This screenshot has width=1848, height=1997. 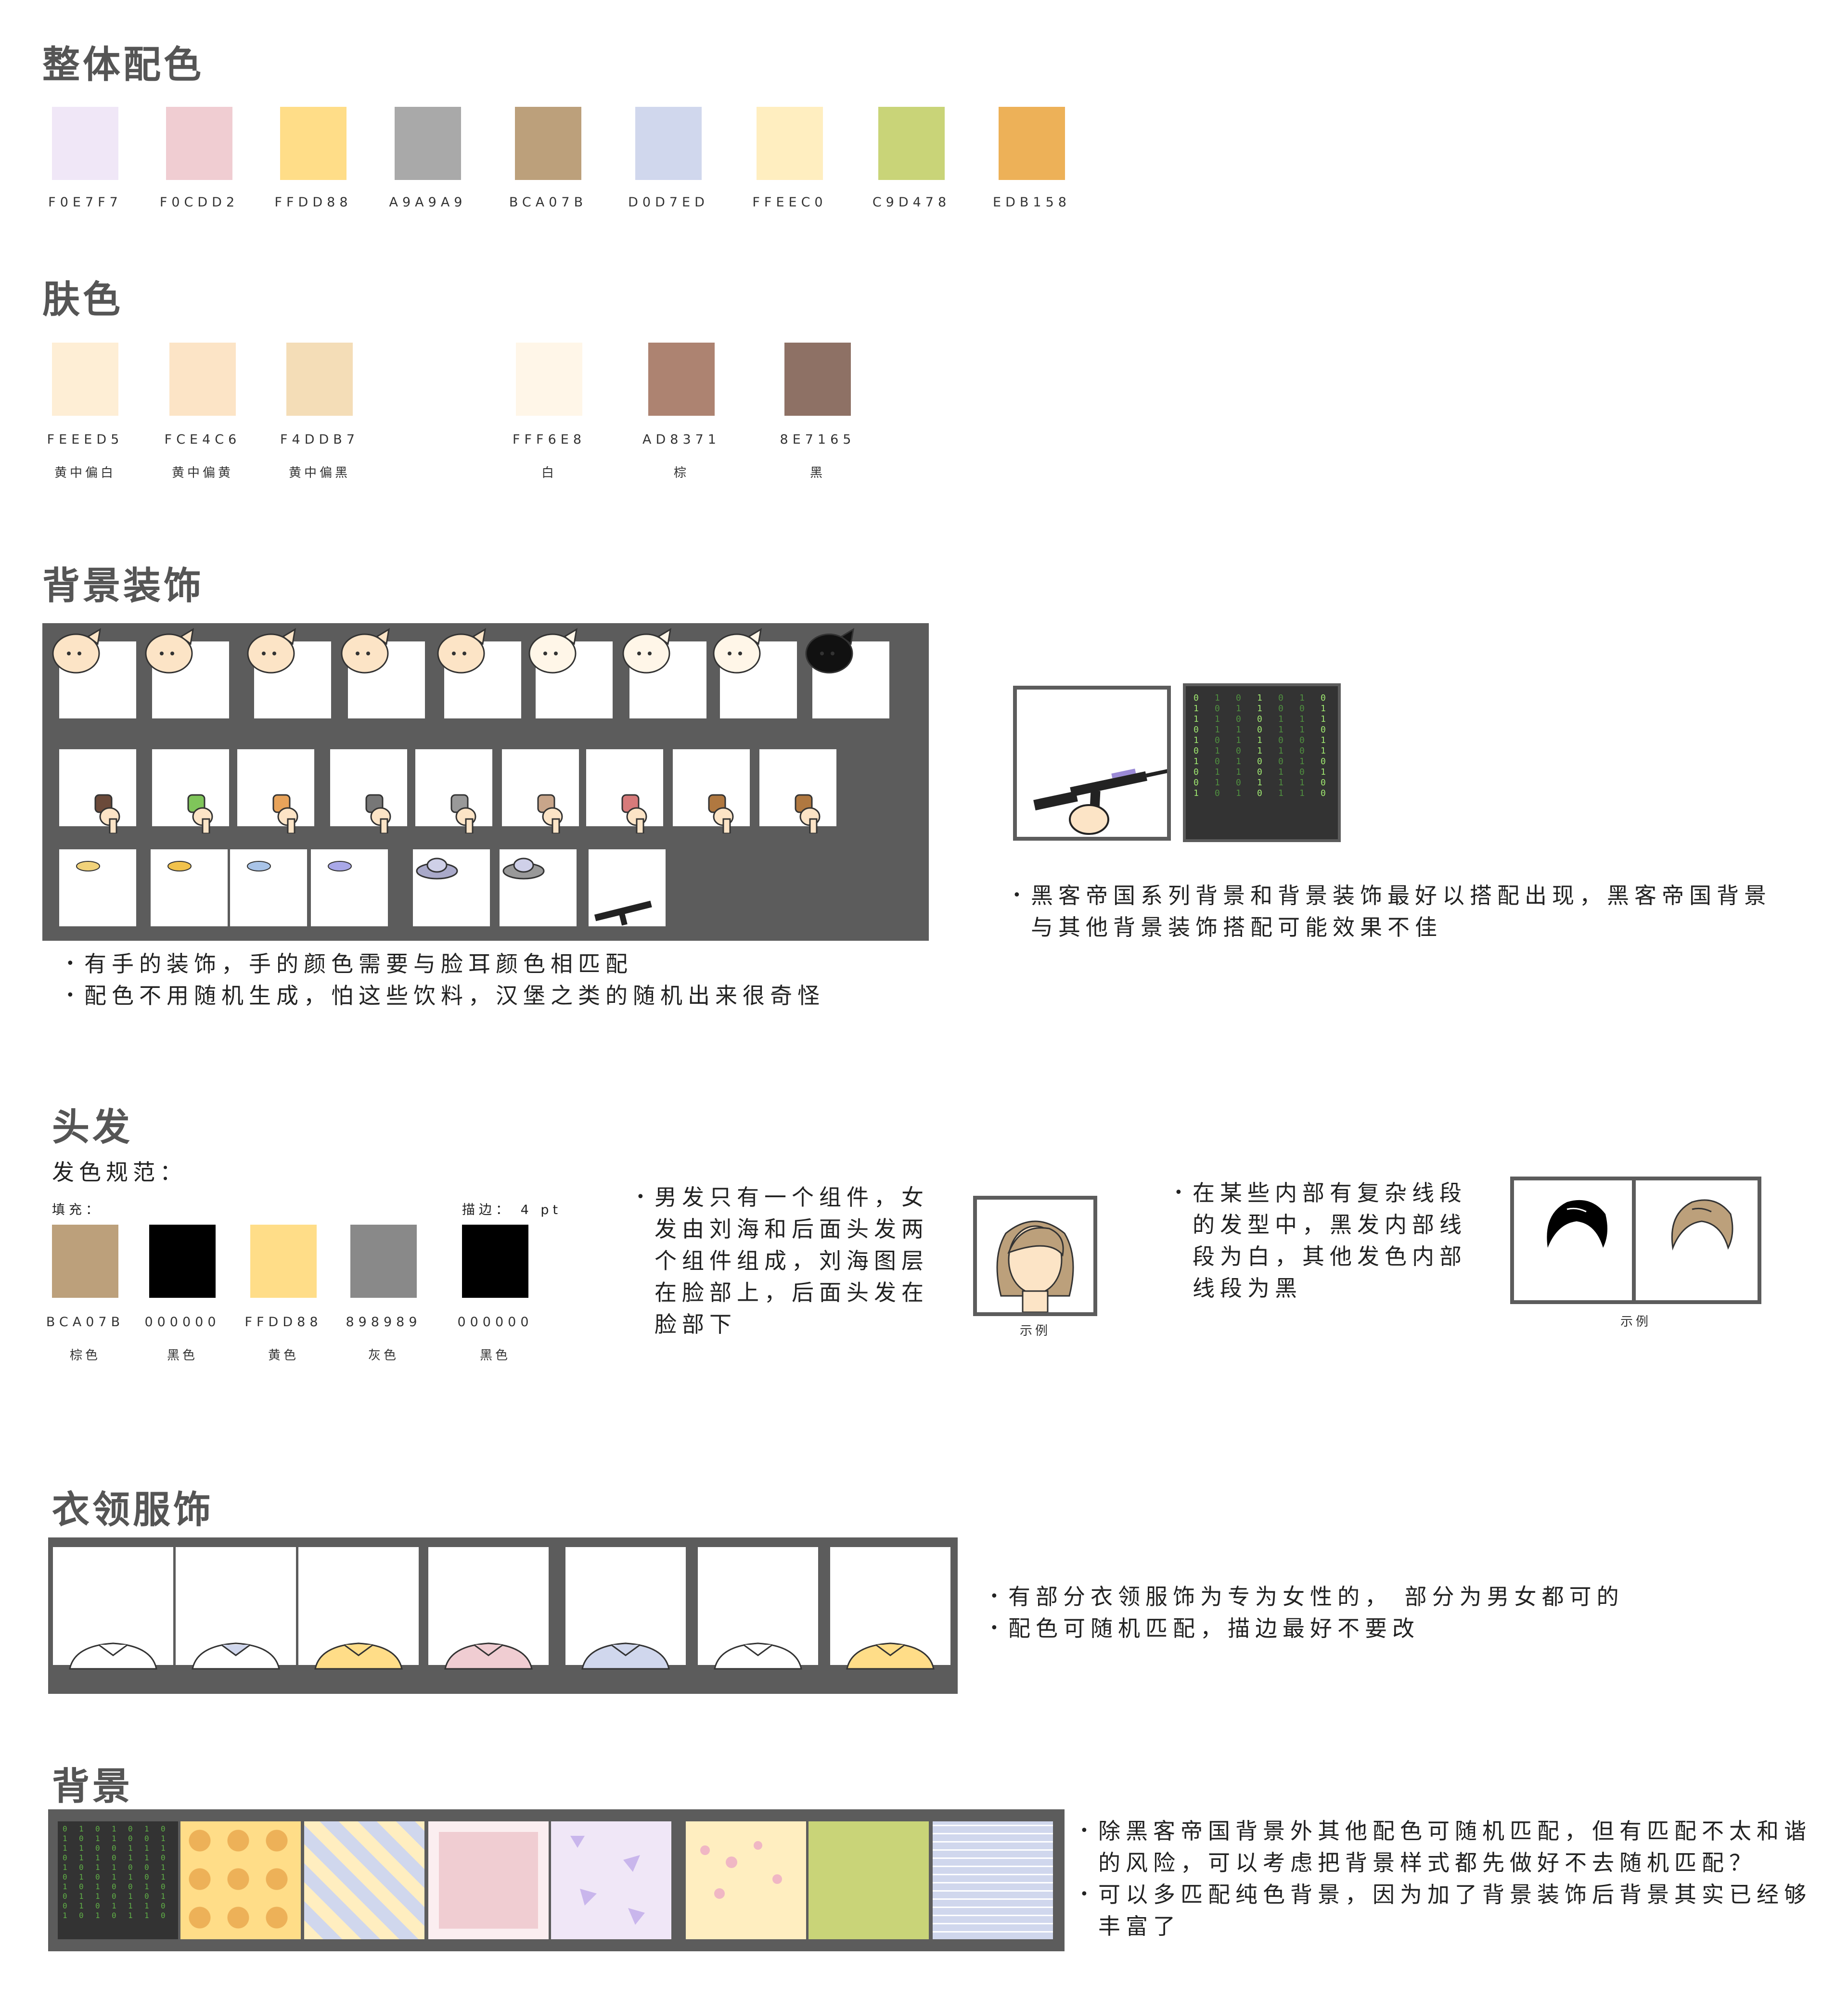 What do you see at coordinates (1392, 896) in the screenshot?
I see `hacker-note-line-1: • 黑客帝国系列背景和背景装饰最好以搭配出现，黑客帝国背景` at bounding box center [1392, 896].